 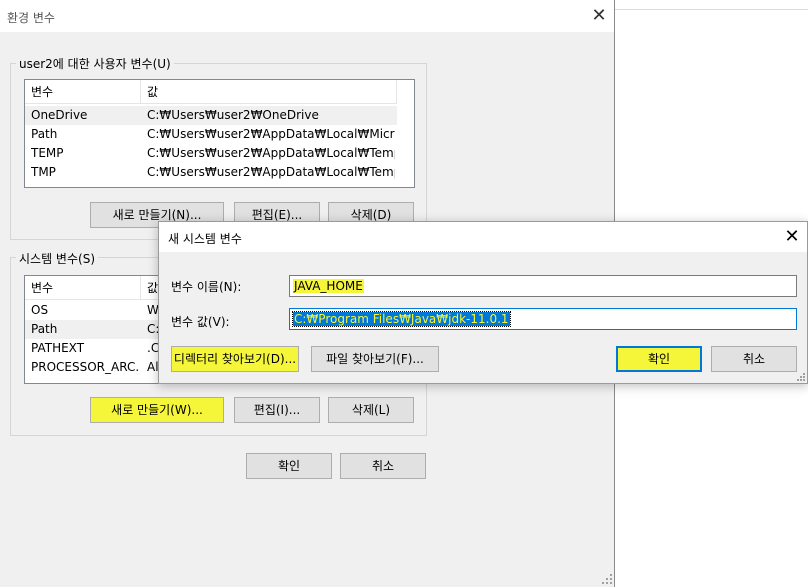 I want to click on env-dialog-title: 환경 변수, so click(x=31, y=18).